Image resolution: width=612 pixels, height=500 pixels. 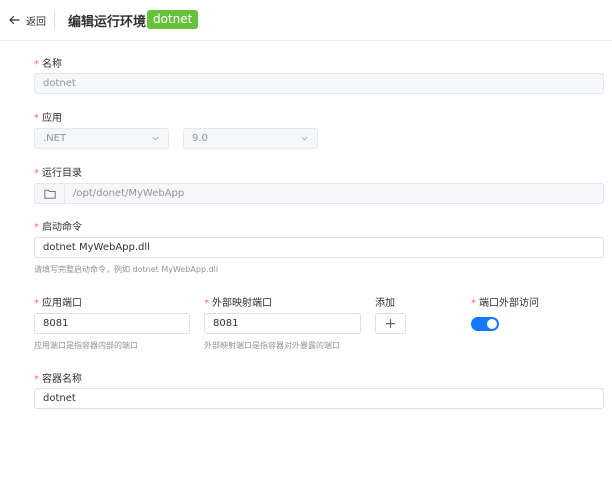 I want to click on app-port-hint: 应用端口是指容器内部的端口, so click(x=86, y=345).